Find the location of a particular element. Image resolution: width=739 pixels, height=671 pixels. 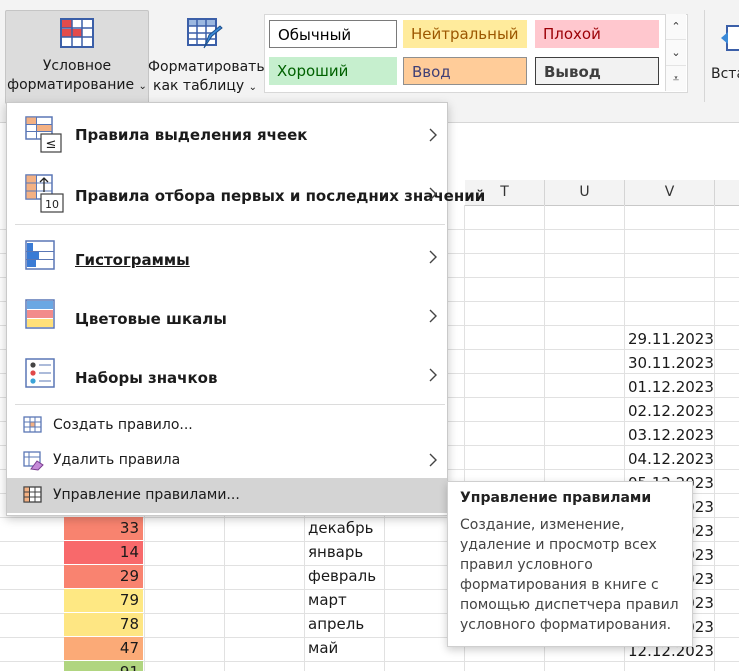

menu-item-clear-rules: Удалить правила is located at coordinates (227, 460).